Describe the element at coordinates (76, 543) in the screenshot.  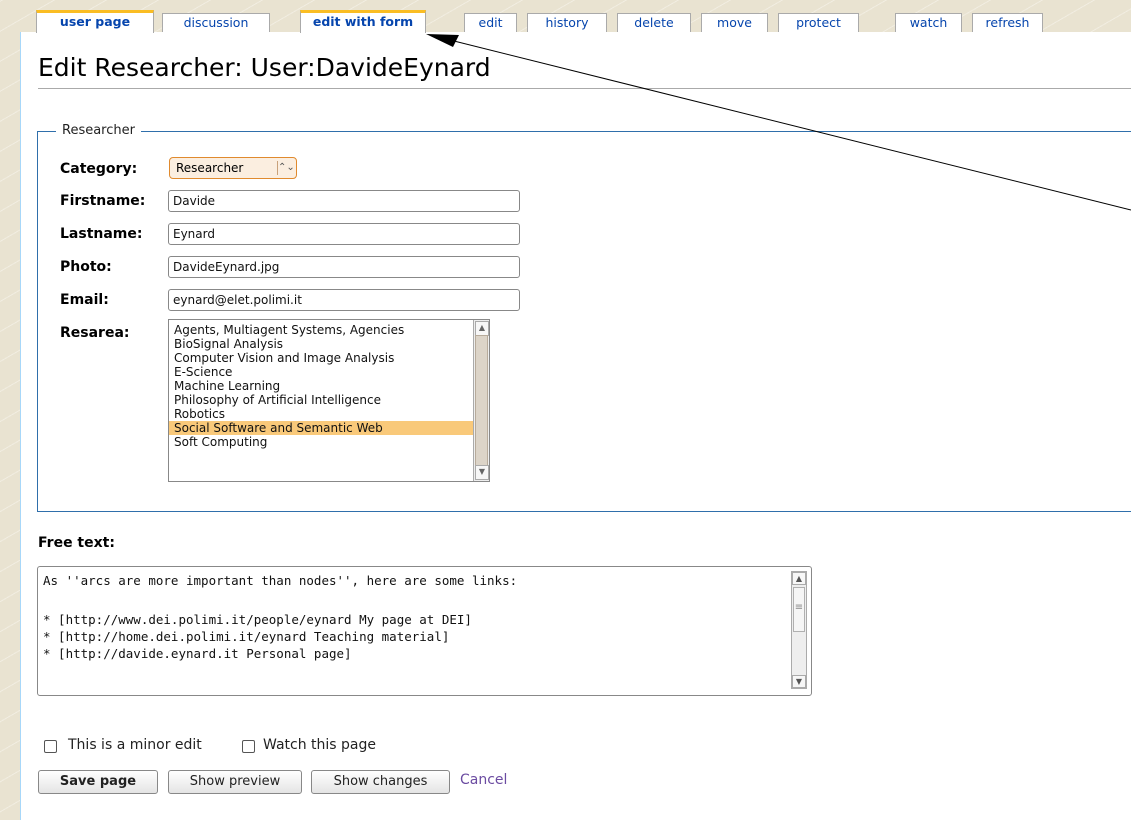
I see `free-text-label: Free text:` at that location.